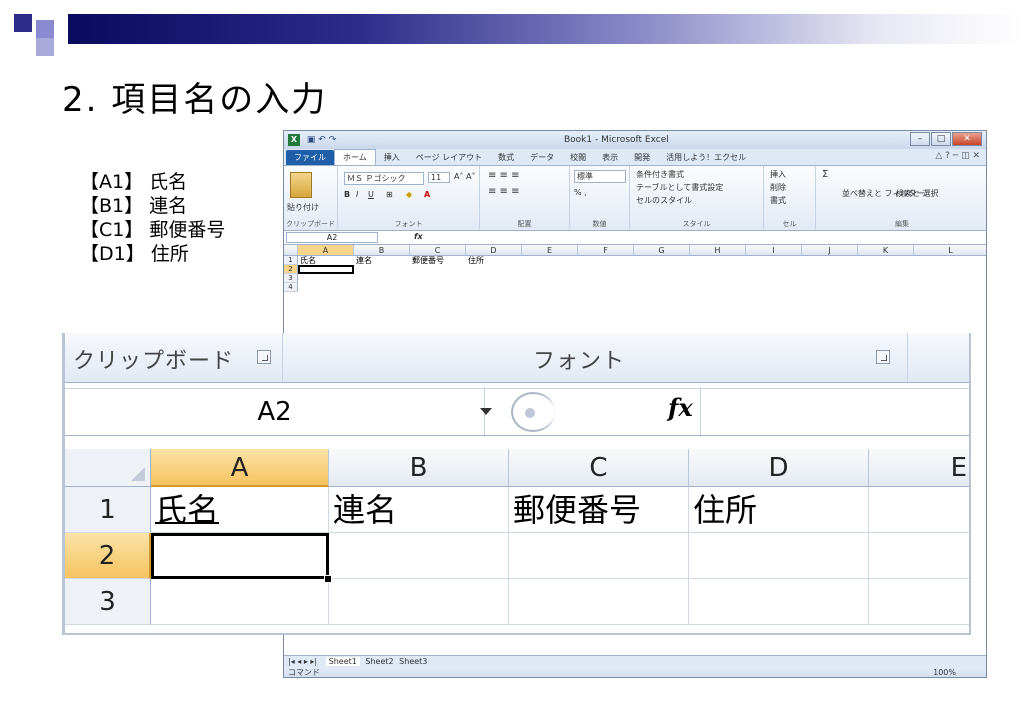  What do you see at coordinates (333, 140) in the screenshot?
I see `redo-icon: ↷` at bounding box center [333, 140].